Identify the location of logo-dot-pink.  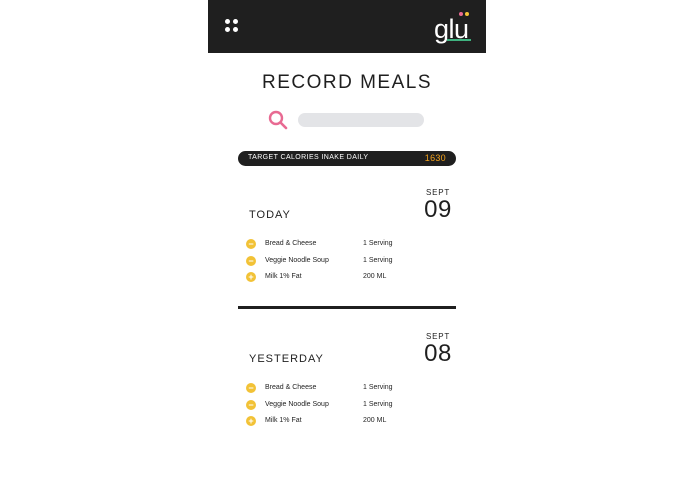
(461, 14).